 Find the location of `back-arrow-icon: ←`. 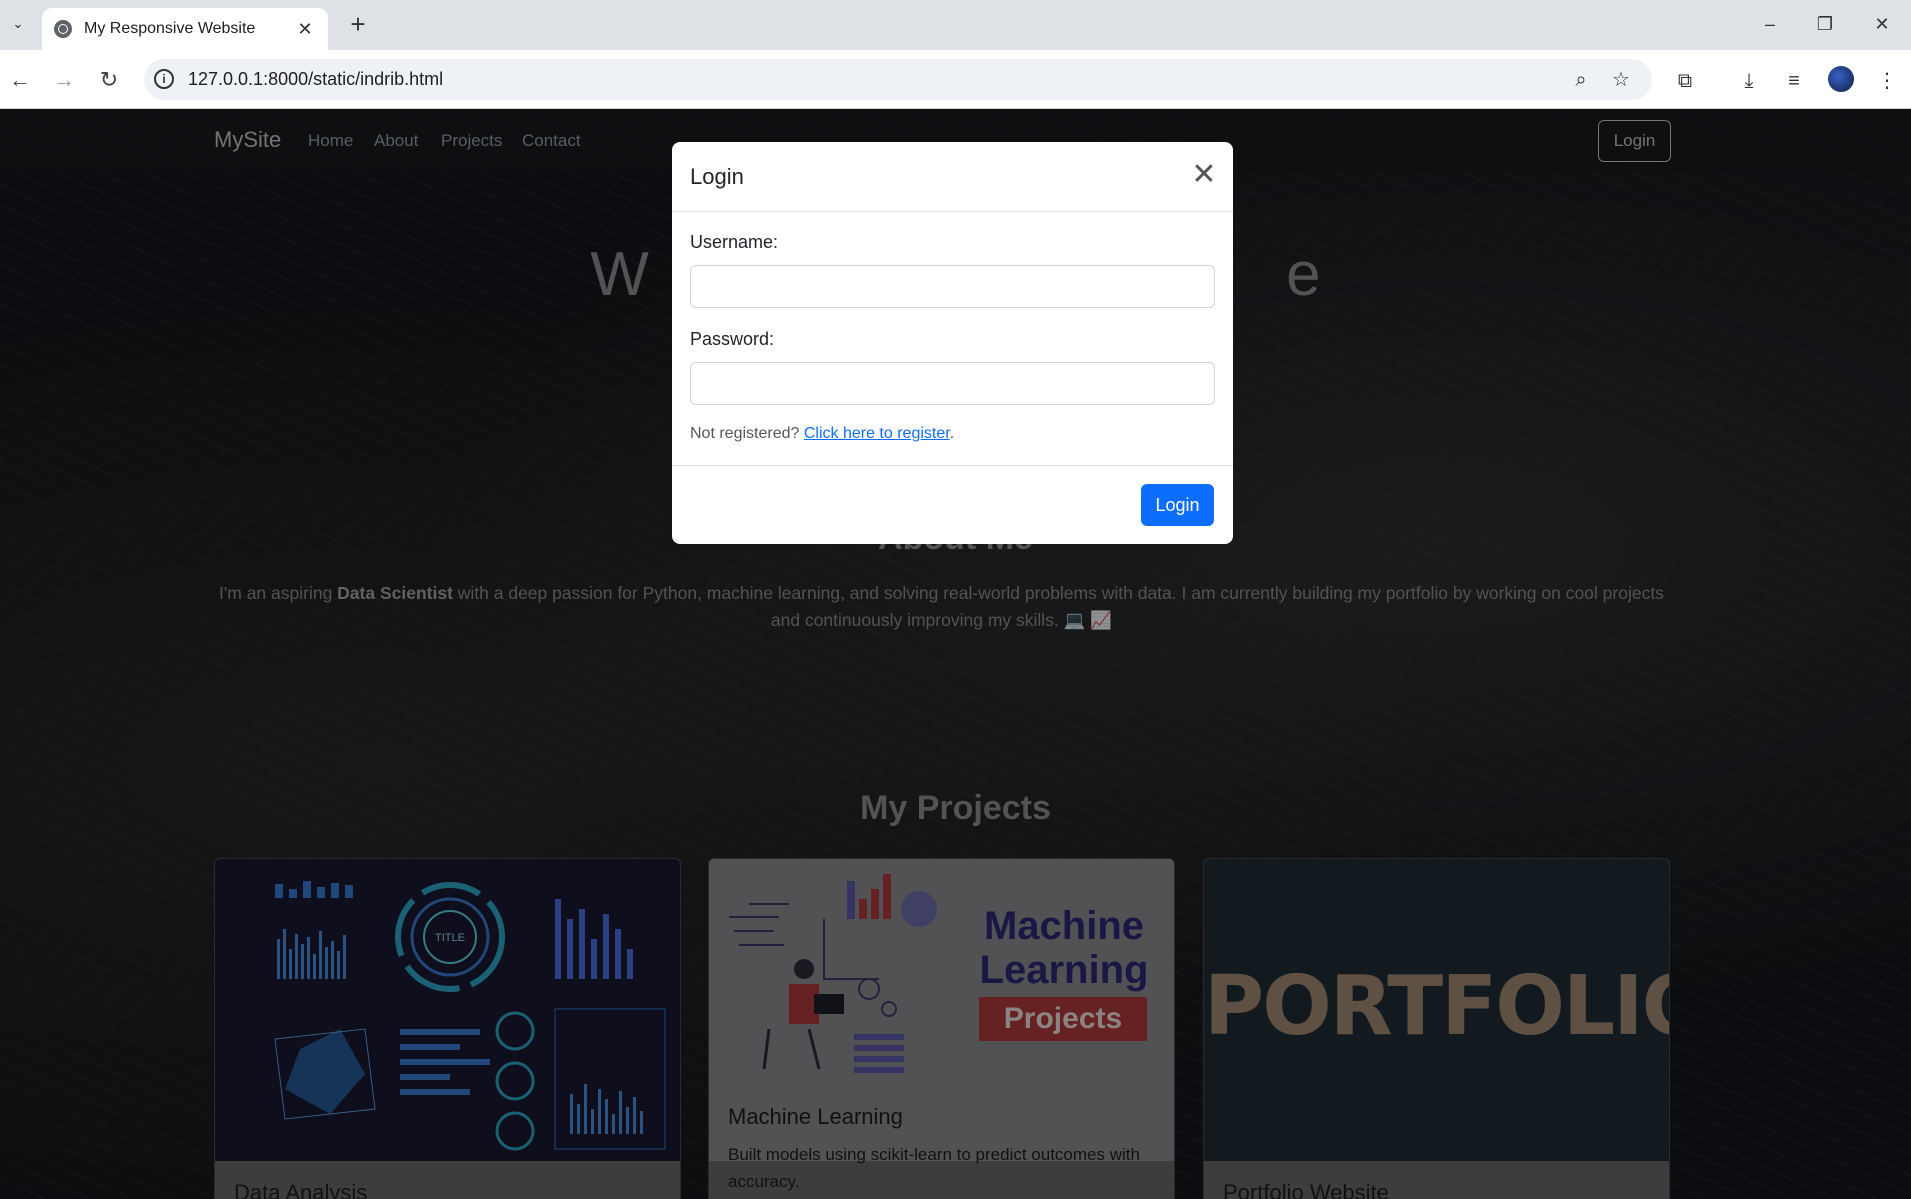

back-arrow-icon: ← is located at coordinates (20, 80).